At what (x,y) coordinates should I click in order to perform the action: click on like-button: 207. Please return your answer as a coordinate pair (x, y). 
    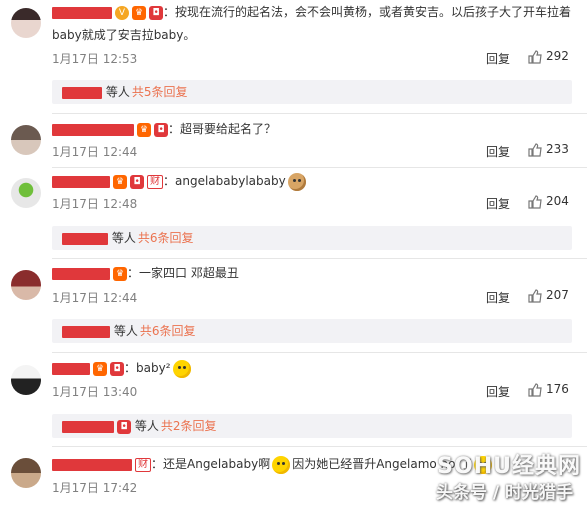
    Looking at the image, I should click on (548, 295).